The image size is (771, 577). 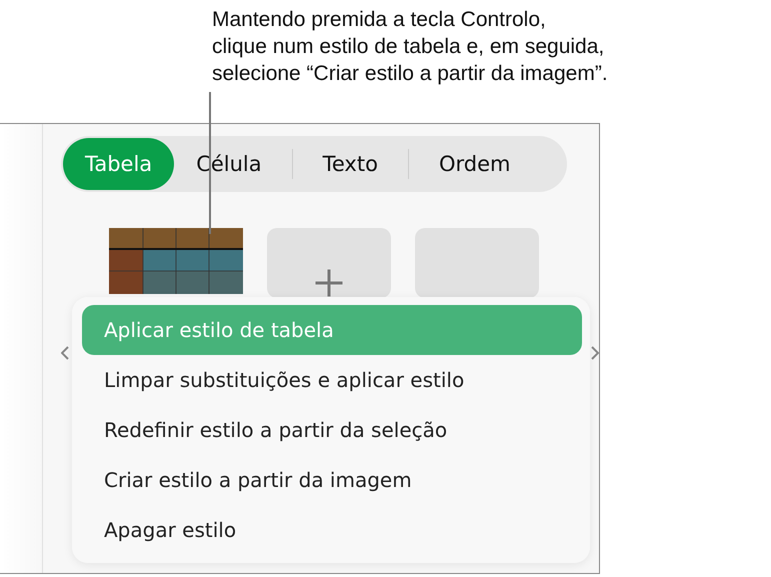 I want to click on menu-item: Apagar estilo, so click(x=332, y=530).